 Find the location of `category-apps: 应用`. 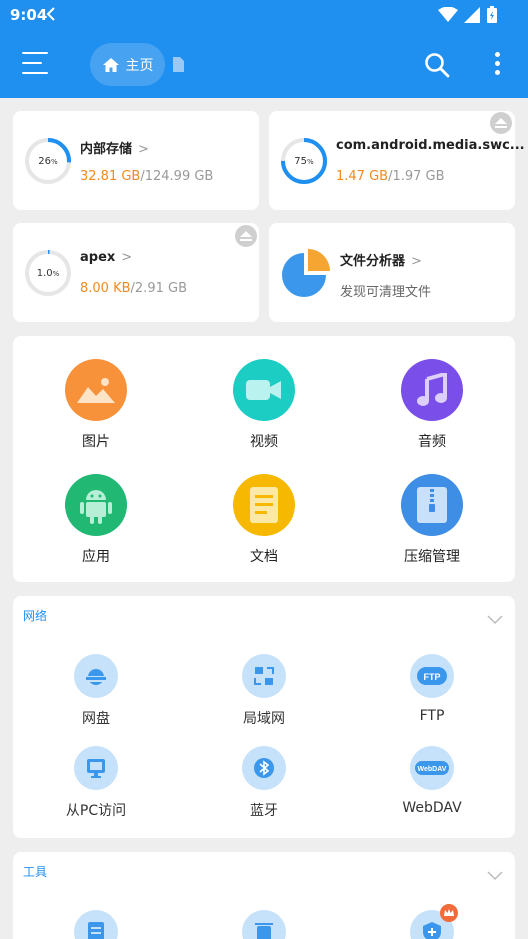

category-apps: 应用 is located at coordinates (96, 520).